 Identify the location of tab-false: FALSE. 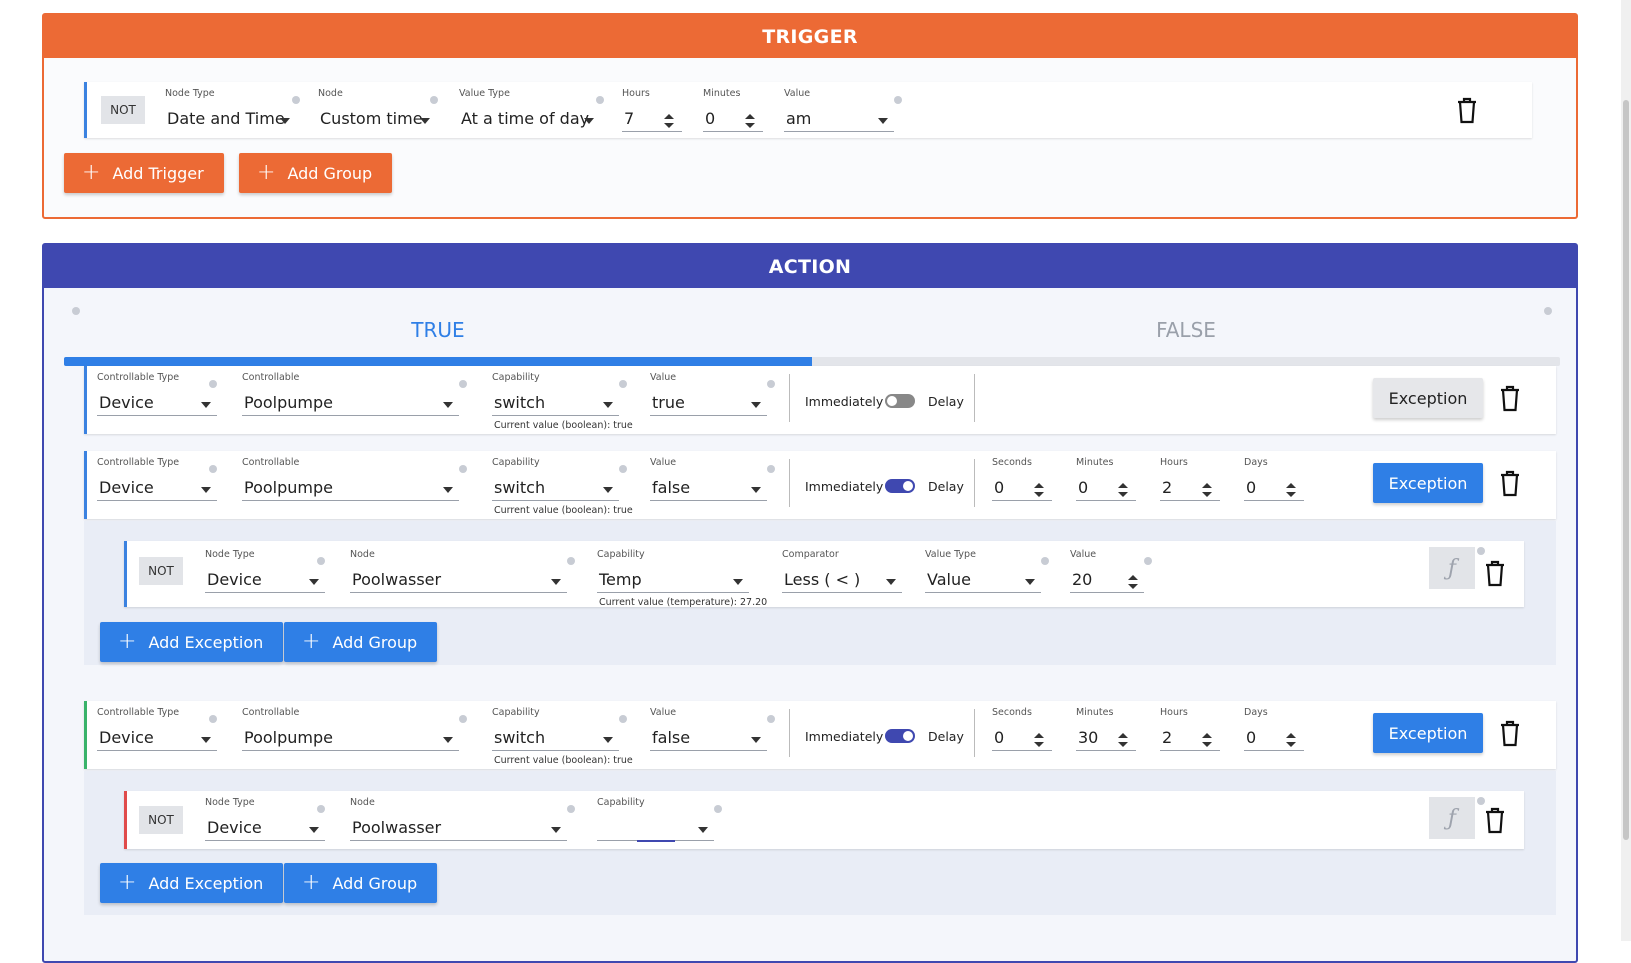
(1186, 330).